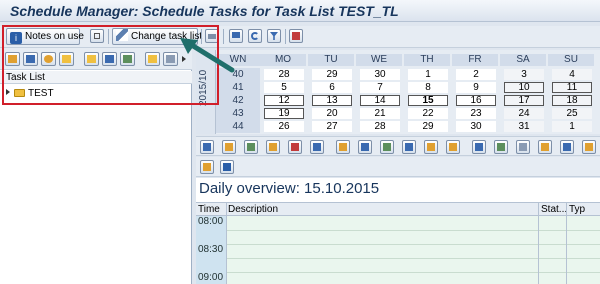 Image resolution: width=600 pixels, height=284 pixels. Describe the element at coordinates (428, 113) in the screenshot. I see `calendar-day: 22` at that location.